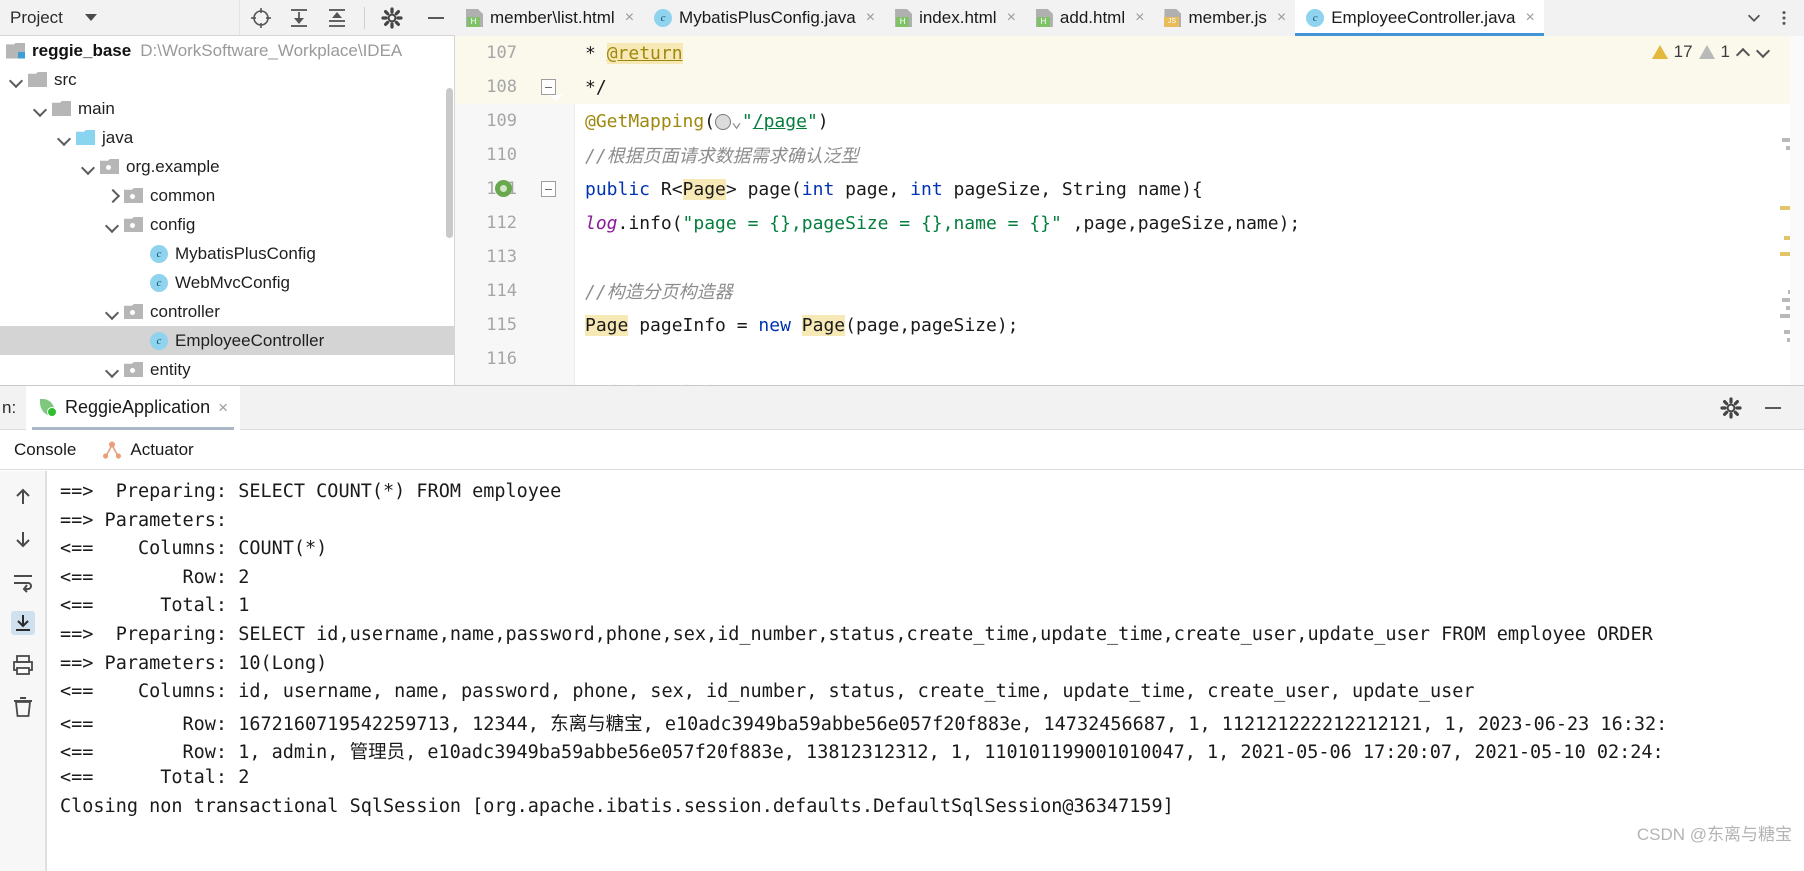 This screenshot has height=871, width=1804. I want to click on editor-tab-3: add.html ×, so click(1089, 18).